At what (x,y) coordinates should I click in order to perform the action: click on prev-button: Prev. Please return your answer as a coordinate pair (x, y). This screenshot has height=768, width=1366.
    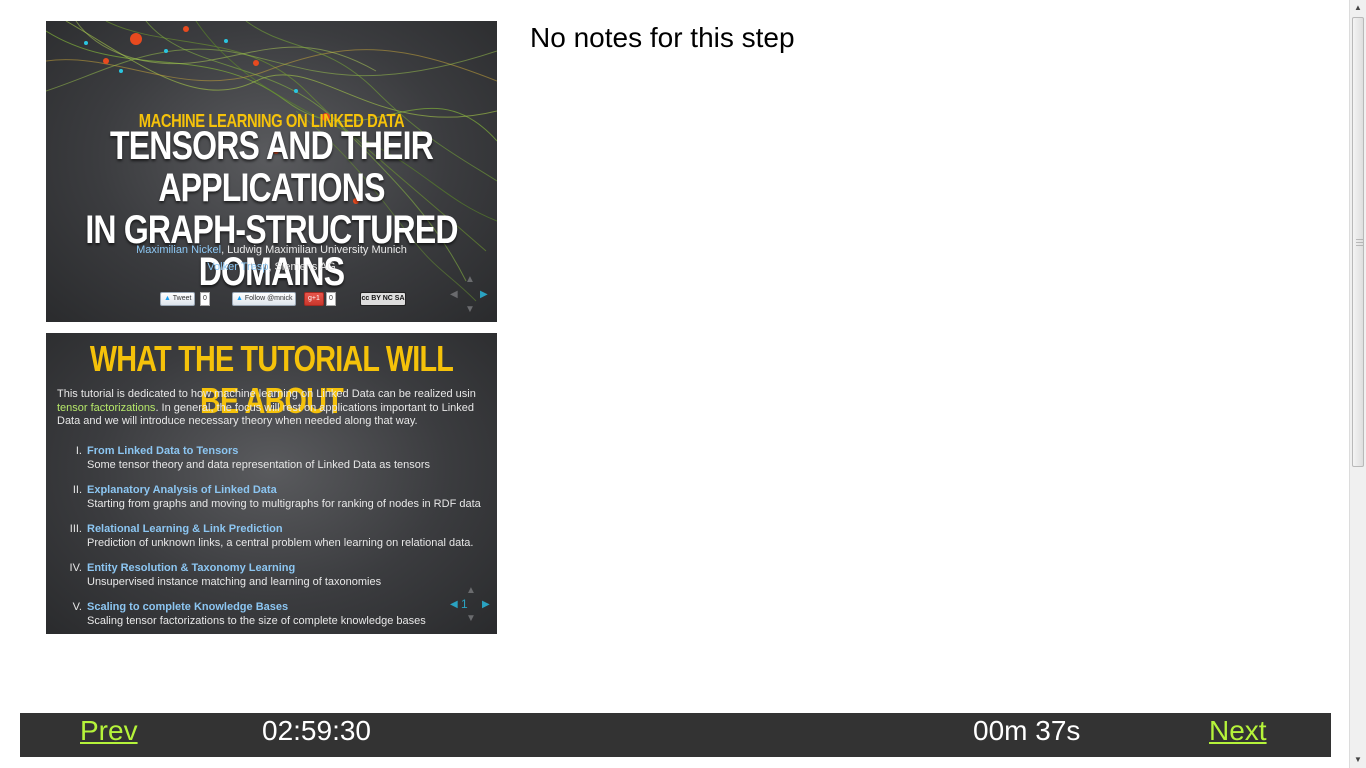
    Looking at the image, I should click on (109, 731).